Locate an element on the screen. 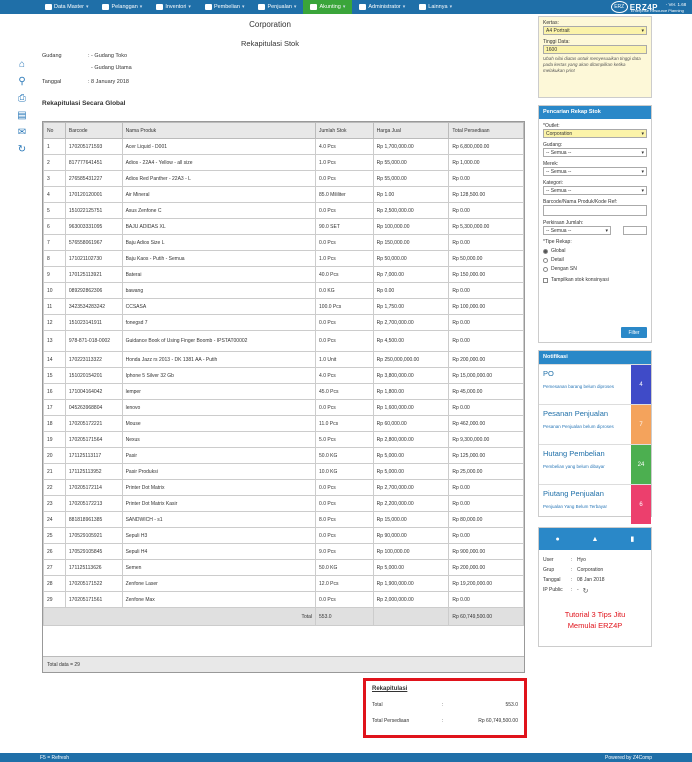 This screenshot has height=762, width=692. notif-title: Piutang Penjualan is located at coordinates (573, 493).